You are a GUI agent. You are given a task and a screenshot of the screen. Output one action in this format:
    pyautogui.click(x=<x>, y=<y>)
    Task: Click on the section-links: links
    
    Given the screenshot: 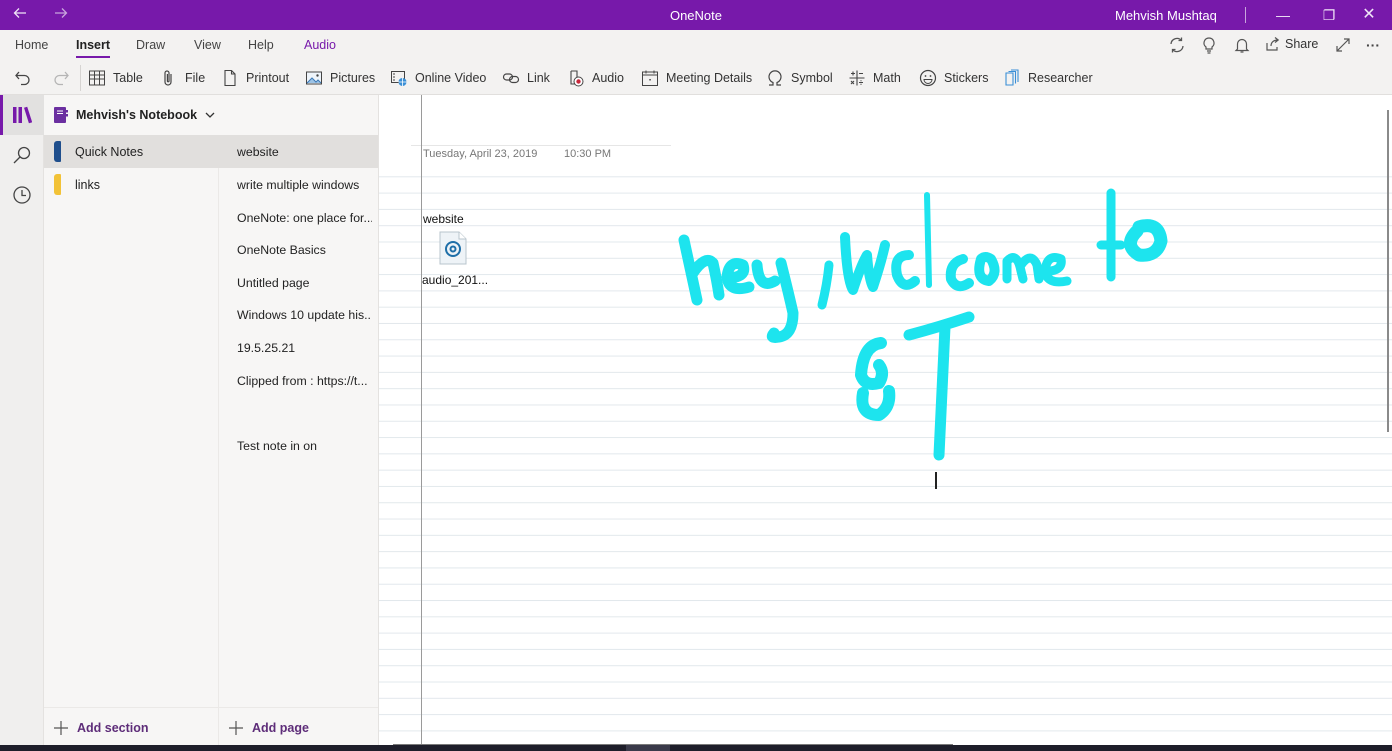 What is the action you would take?
    pyautogui.click(x=131, y=184)
    